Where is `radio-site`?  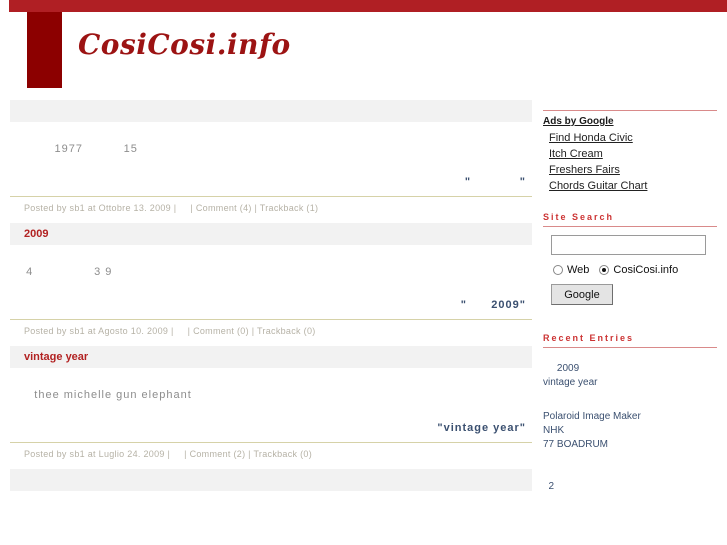 radio-site is located at coordinates (604, 270).